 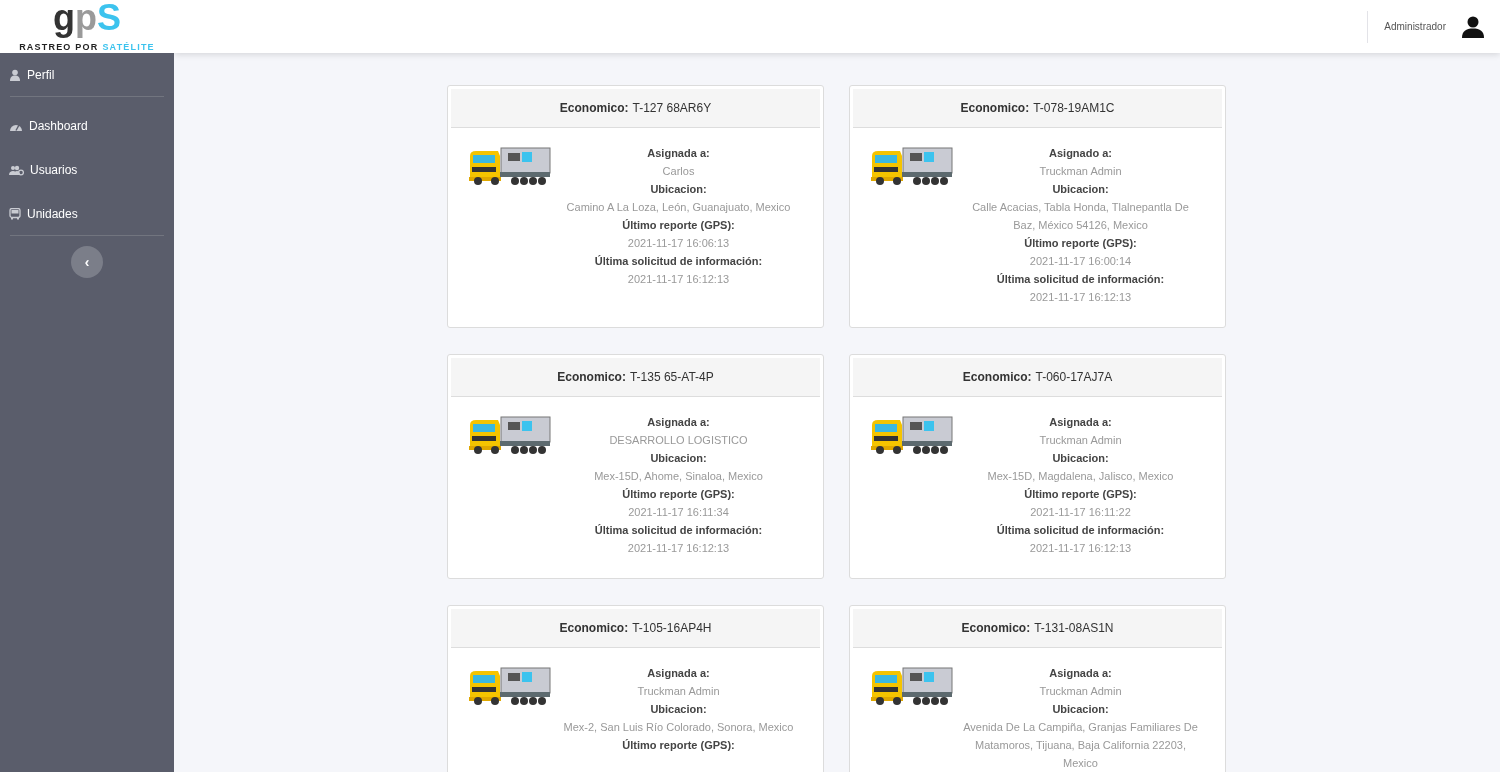 I want to click on title-value: T-105-16AP4H, so click(x=672, y=628).